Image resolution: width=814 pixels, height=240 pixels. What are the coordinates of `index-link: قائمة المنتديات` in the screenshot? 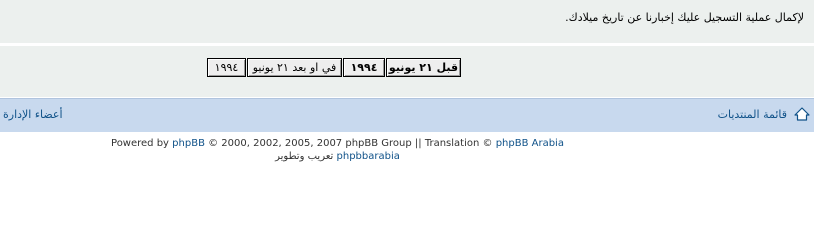 It's located at (764, 114).